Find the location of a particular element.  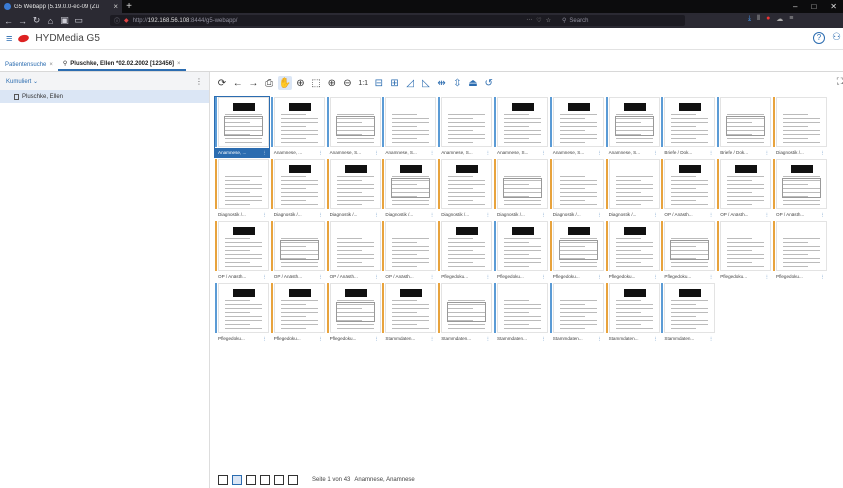

lock-icon: ⏏ is located at coordinates (473, 83).